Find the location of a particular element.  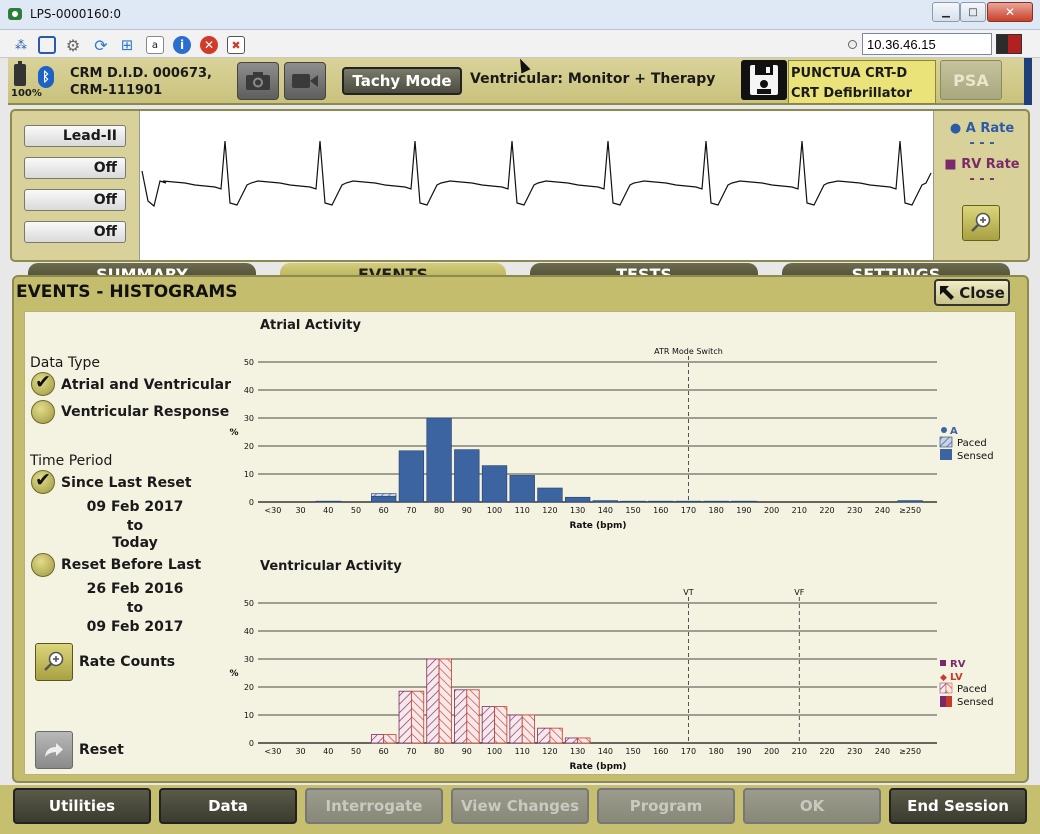

chart1-xtick: 50 is located at coordinates (356, 751).